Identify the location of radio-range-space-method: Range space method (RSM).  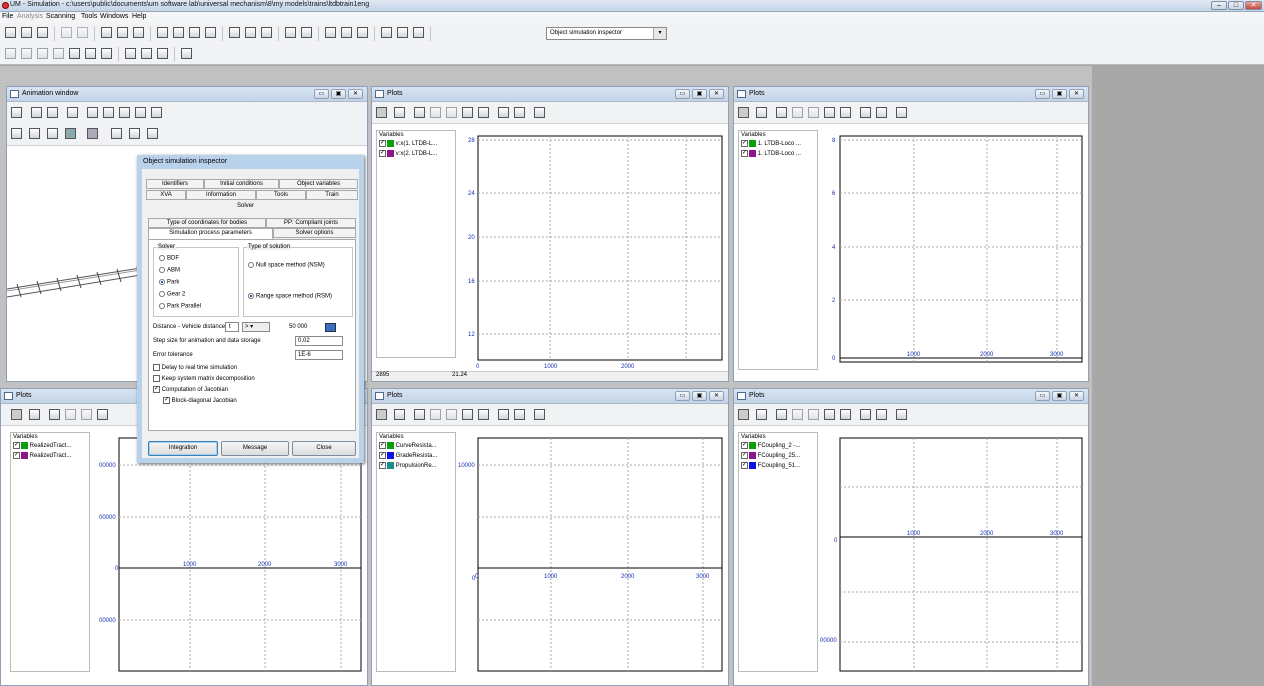
(290, 296).